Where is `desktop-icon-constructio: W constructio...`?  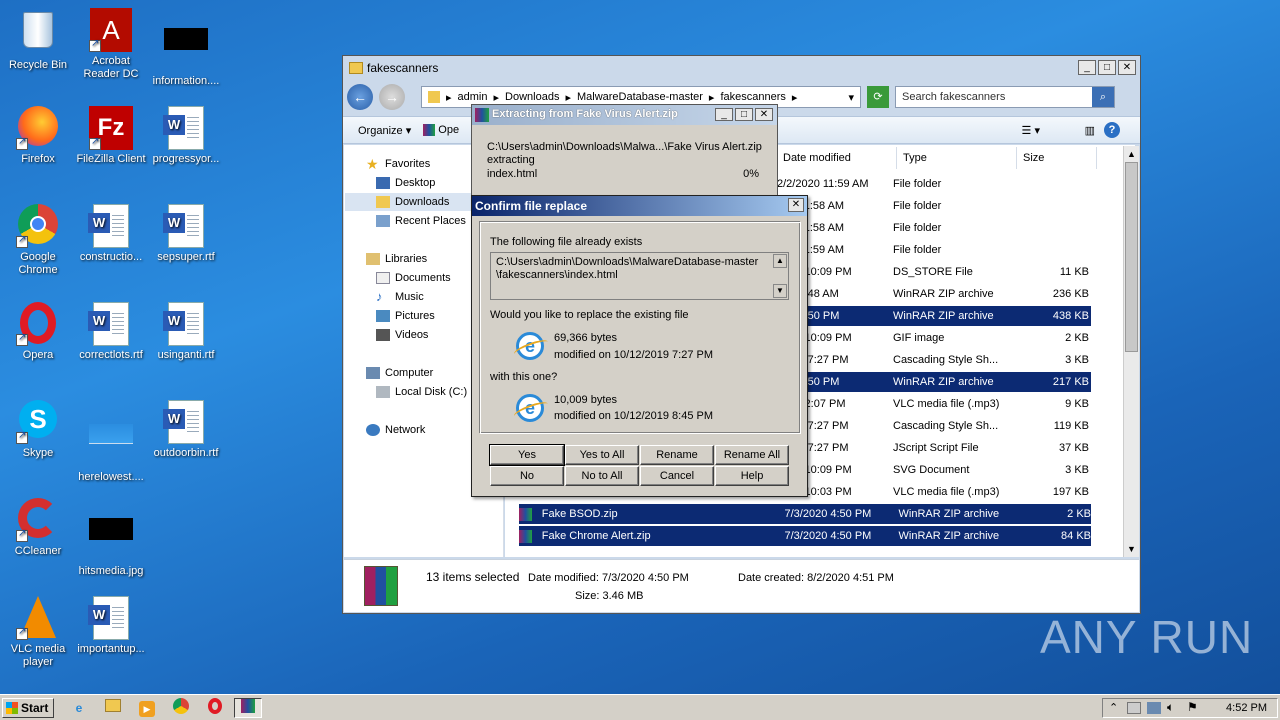
desktop-icon-constructio: W constructio... is located at coordinates (111, 234).